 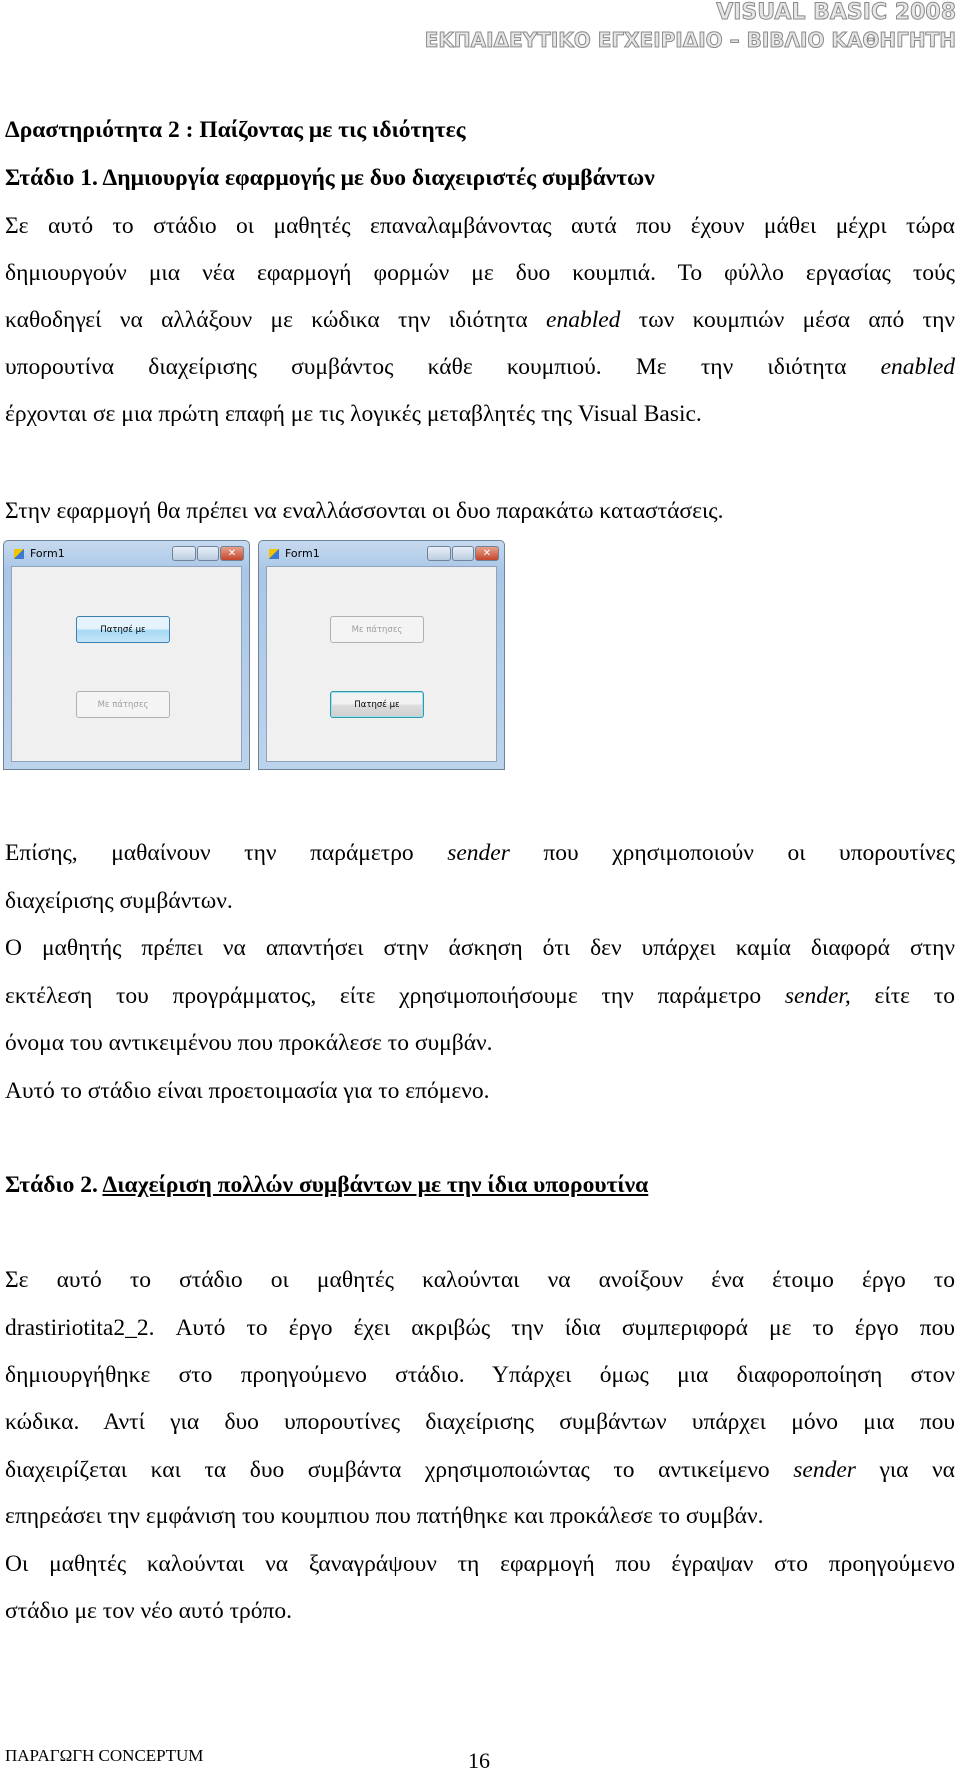 I want to click on text-segment: Επίσης, μαθαίνουν την παράμετρο, so click(x=226, y=853).